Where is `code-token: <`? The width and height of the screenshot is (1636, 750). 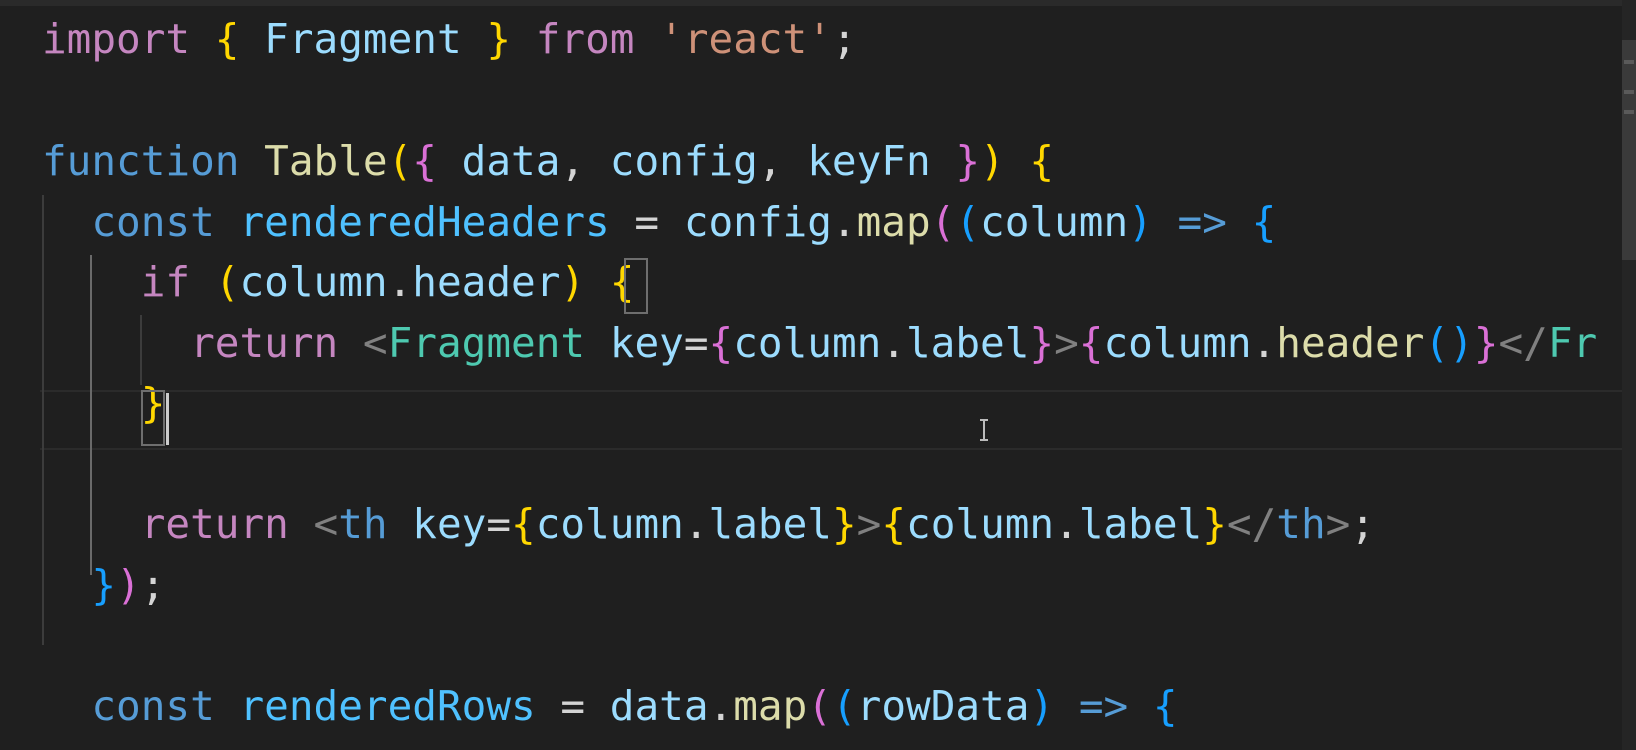
code-token: < is located at coordinates (375, 343).